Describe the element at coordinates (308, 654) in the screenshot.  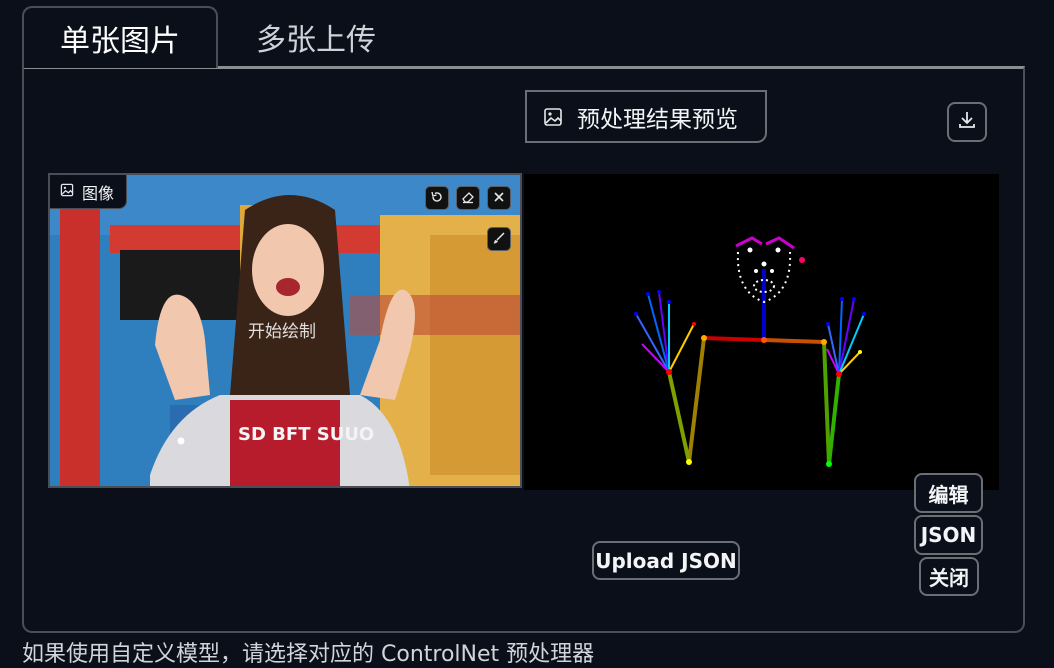
I see `helper-text: 如果使用自定义模型，请选择对应的 ControlNet 预处理器` at that location.